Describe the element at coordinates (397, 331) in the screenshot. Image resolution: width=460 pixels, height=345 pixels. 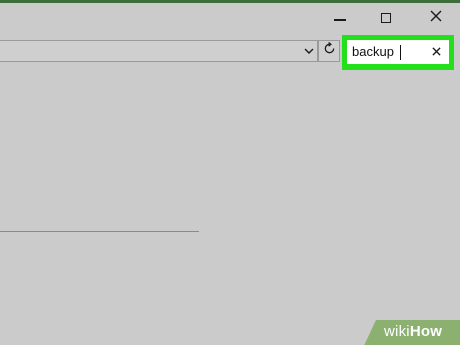
I see `logo-wiki: wiki` at that location.